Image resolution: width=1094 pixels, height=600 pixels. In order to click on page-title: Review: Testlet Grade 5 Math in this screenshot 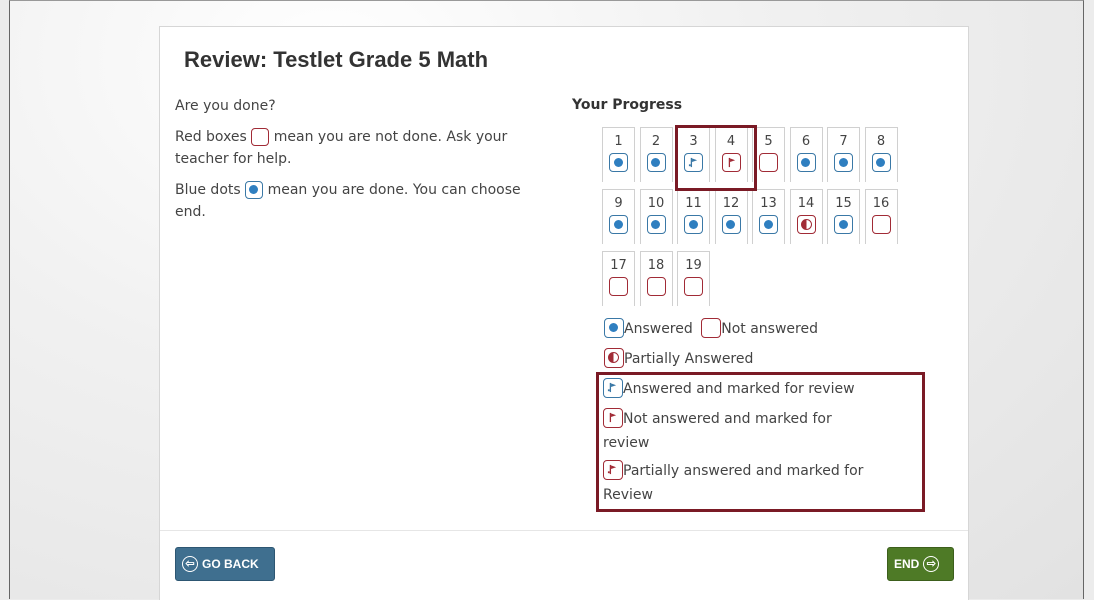, I will do `click(336, 59)`.